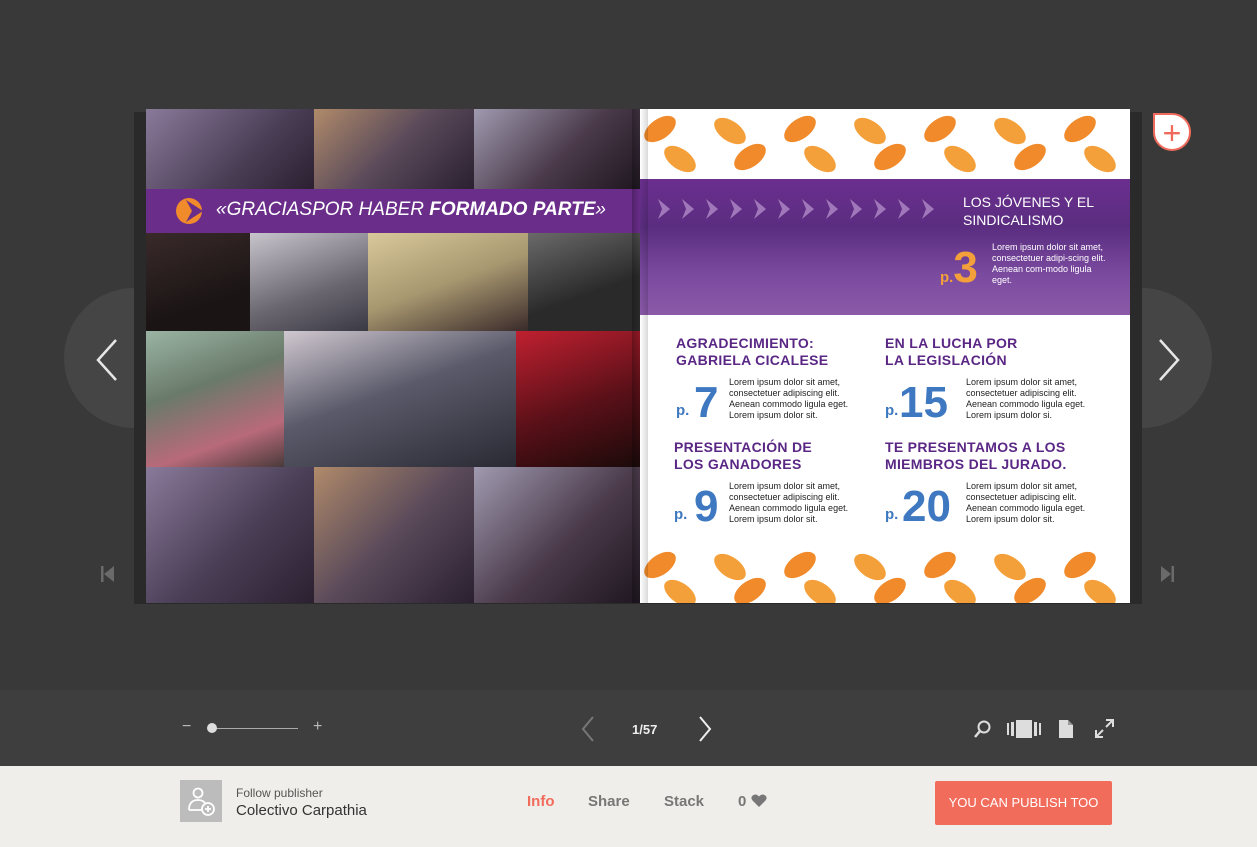 The height and width of the screenshot is (847, 1257). I want to click on zoom-out-button: −, so click(186, 727).